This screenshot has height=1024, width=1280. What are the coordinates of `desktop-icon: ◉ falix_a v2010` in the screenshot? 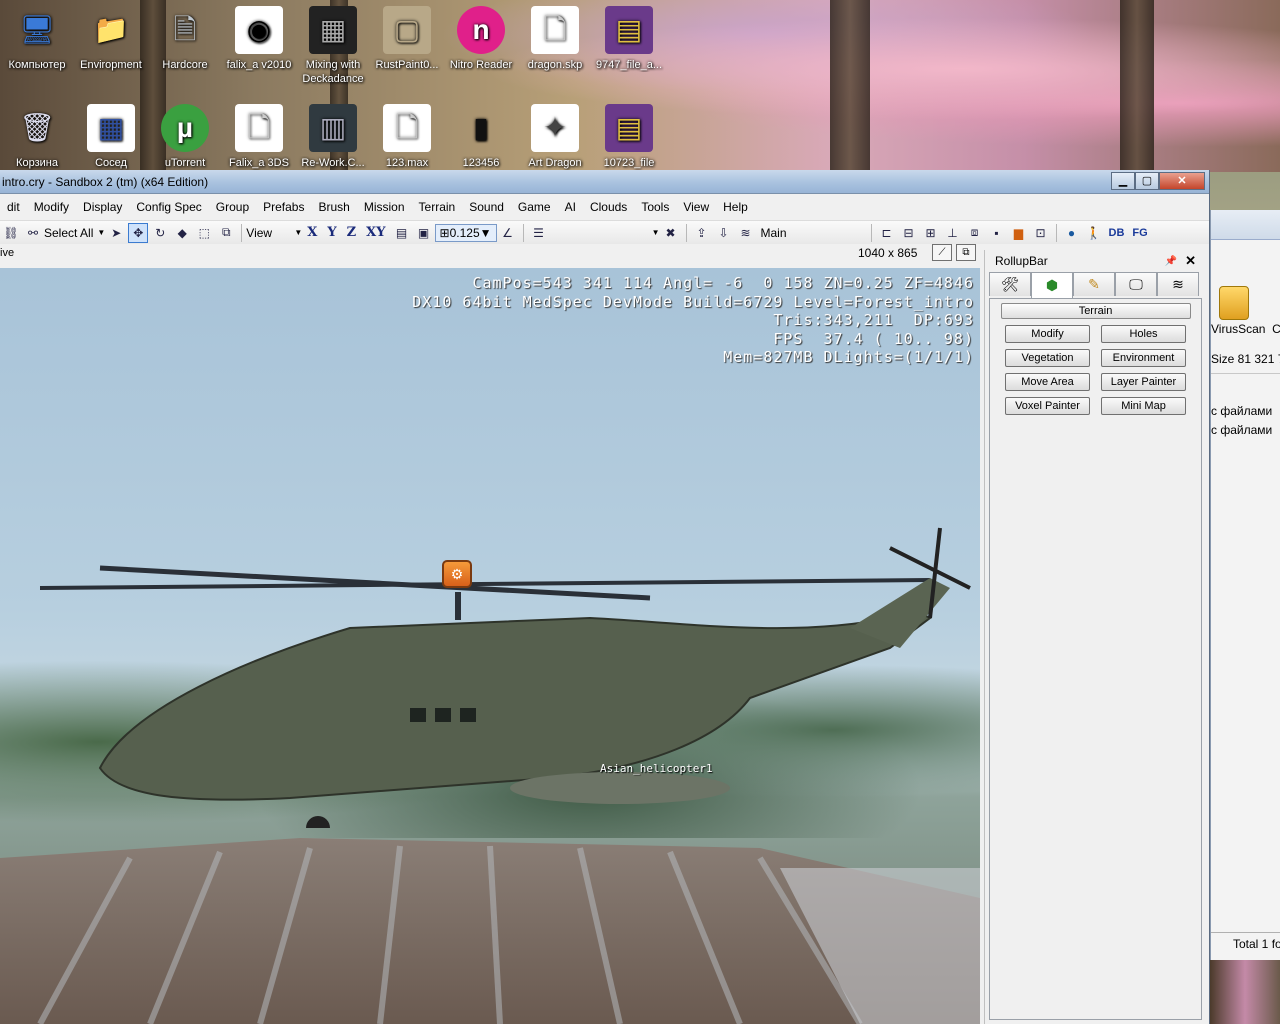 It's located at (259, 46).